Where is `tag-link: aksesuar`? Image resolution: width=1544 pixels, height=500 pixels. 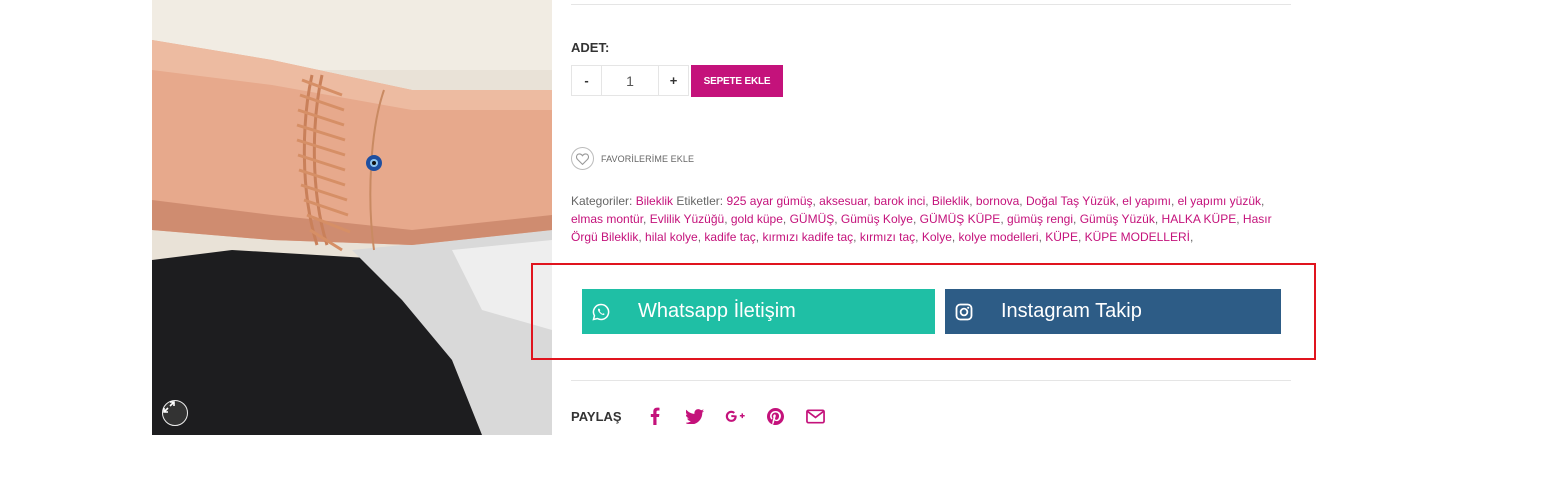 tag-link: aksesuar is located at coordinates (843, 201).